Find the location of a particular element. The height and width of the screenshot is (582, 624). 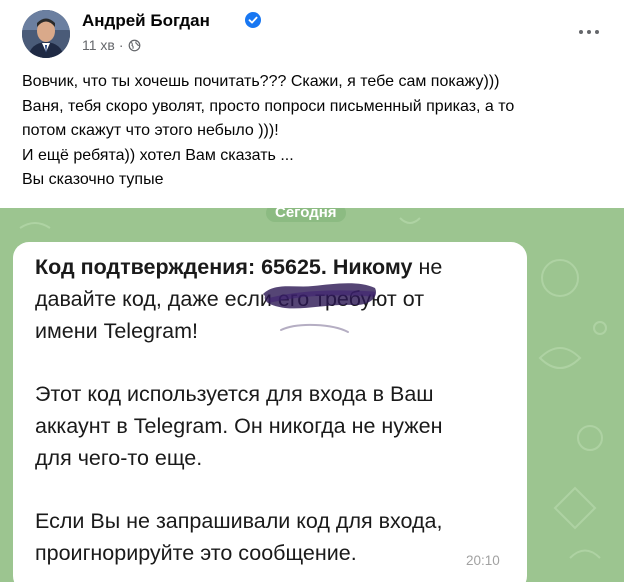

post-meta: 11 хв · is located at coordinates (111, 45).